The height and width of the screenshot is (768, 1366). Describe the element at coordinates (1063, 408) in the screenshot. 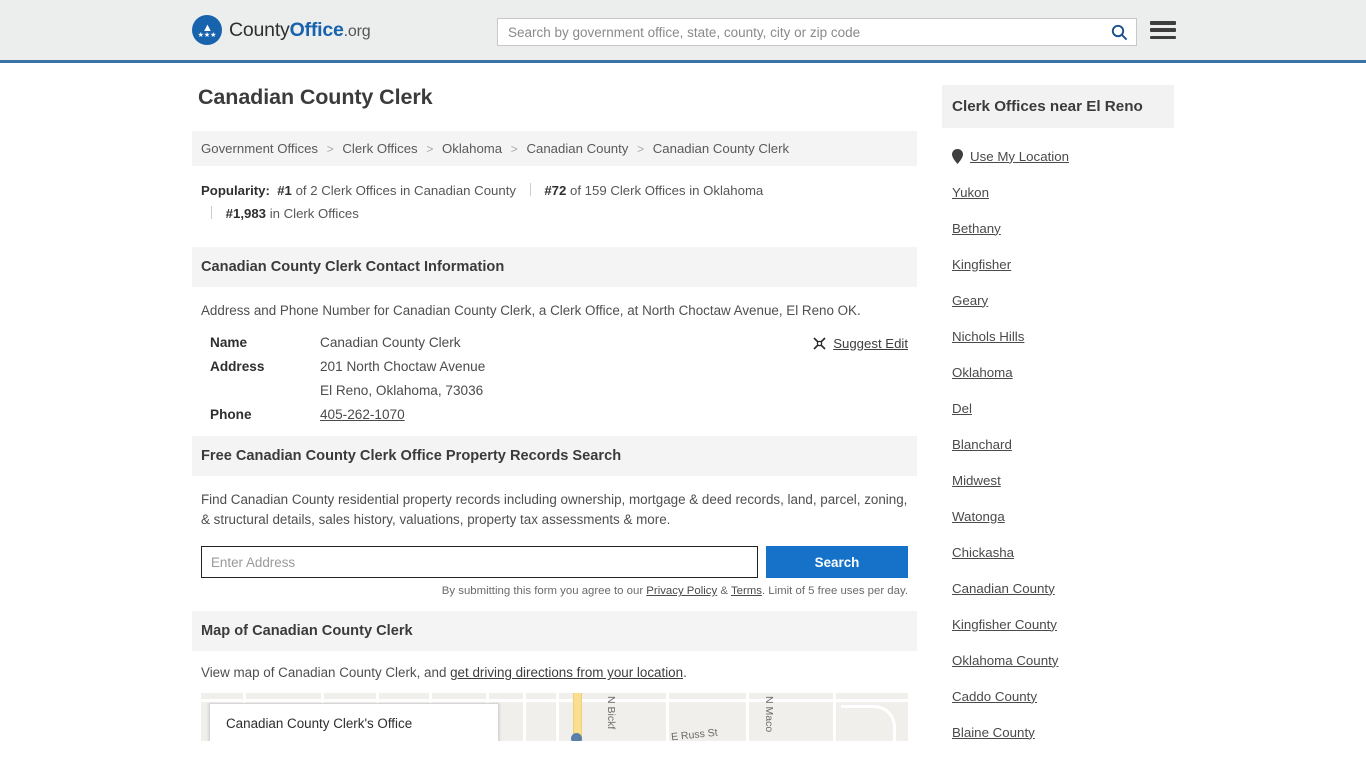

I see `sidebar-item-del: Del` at that location.